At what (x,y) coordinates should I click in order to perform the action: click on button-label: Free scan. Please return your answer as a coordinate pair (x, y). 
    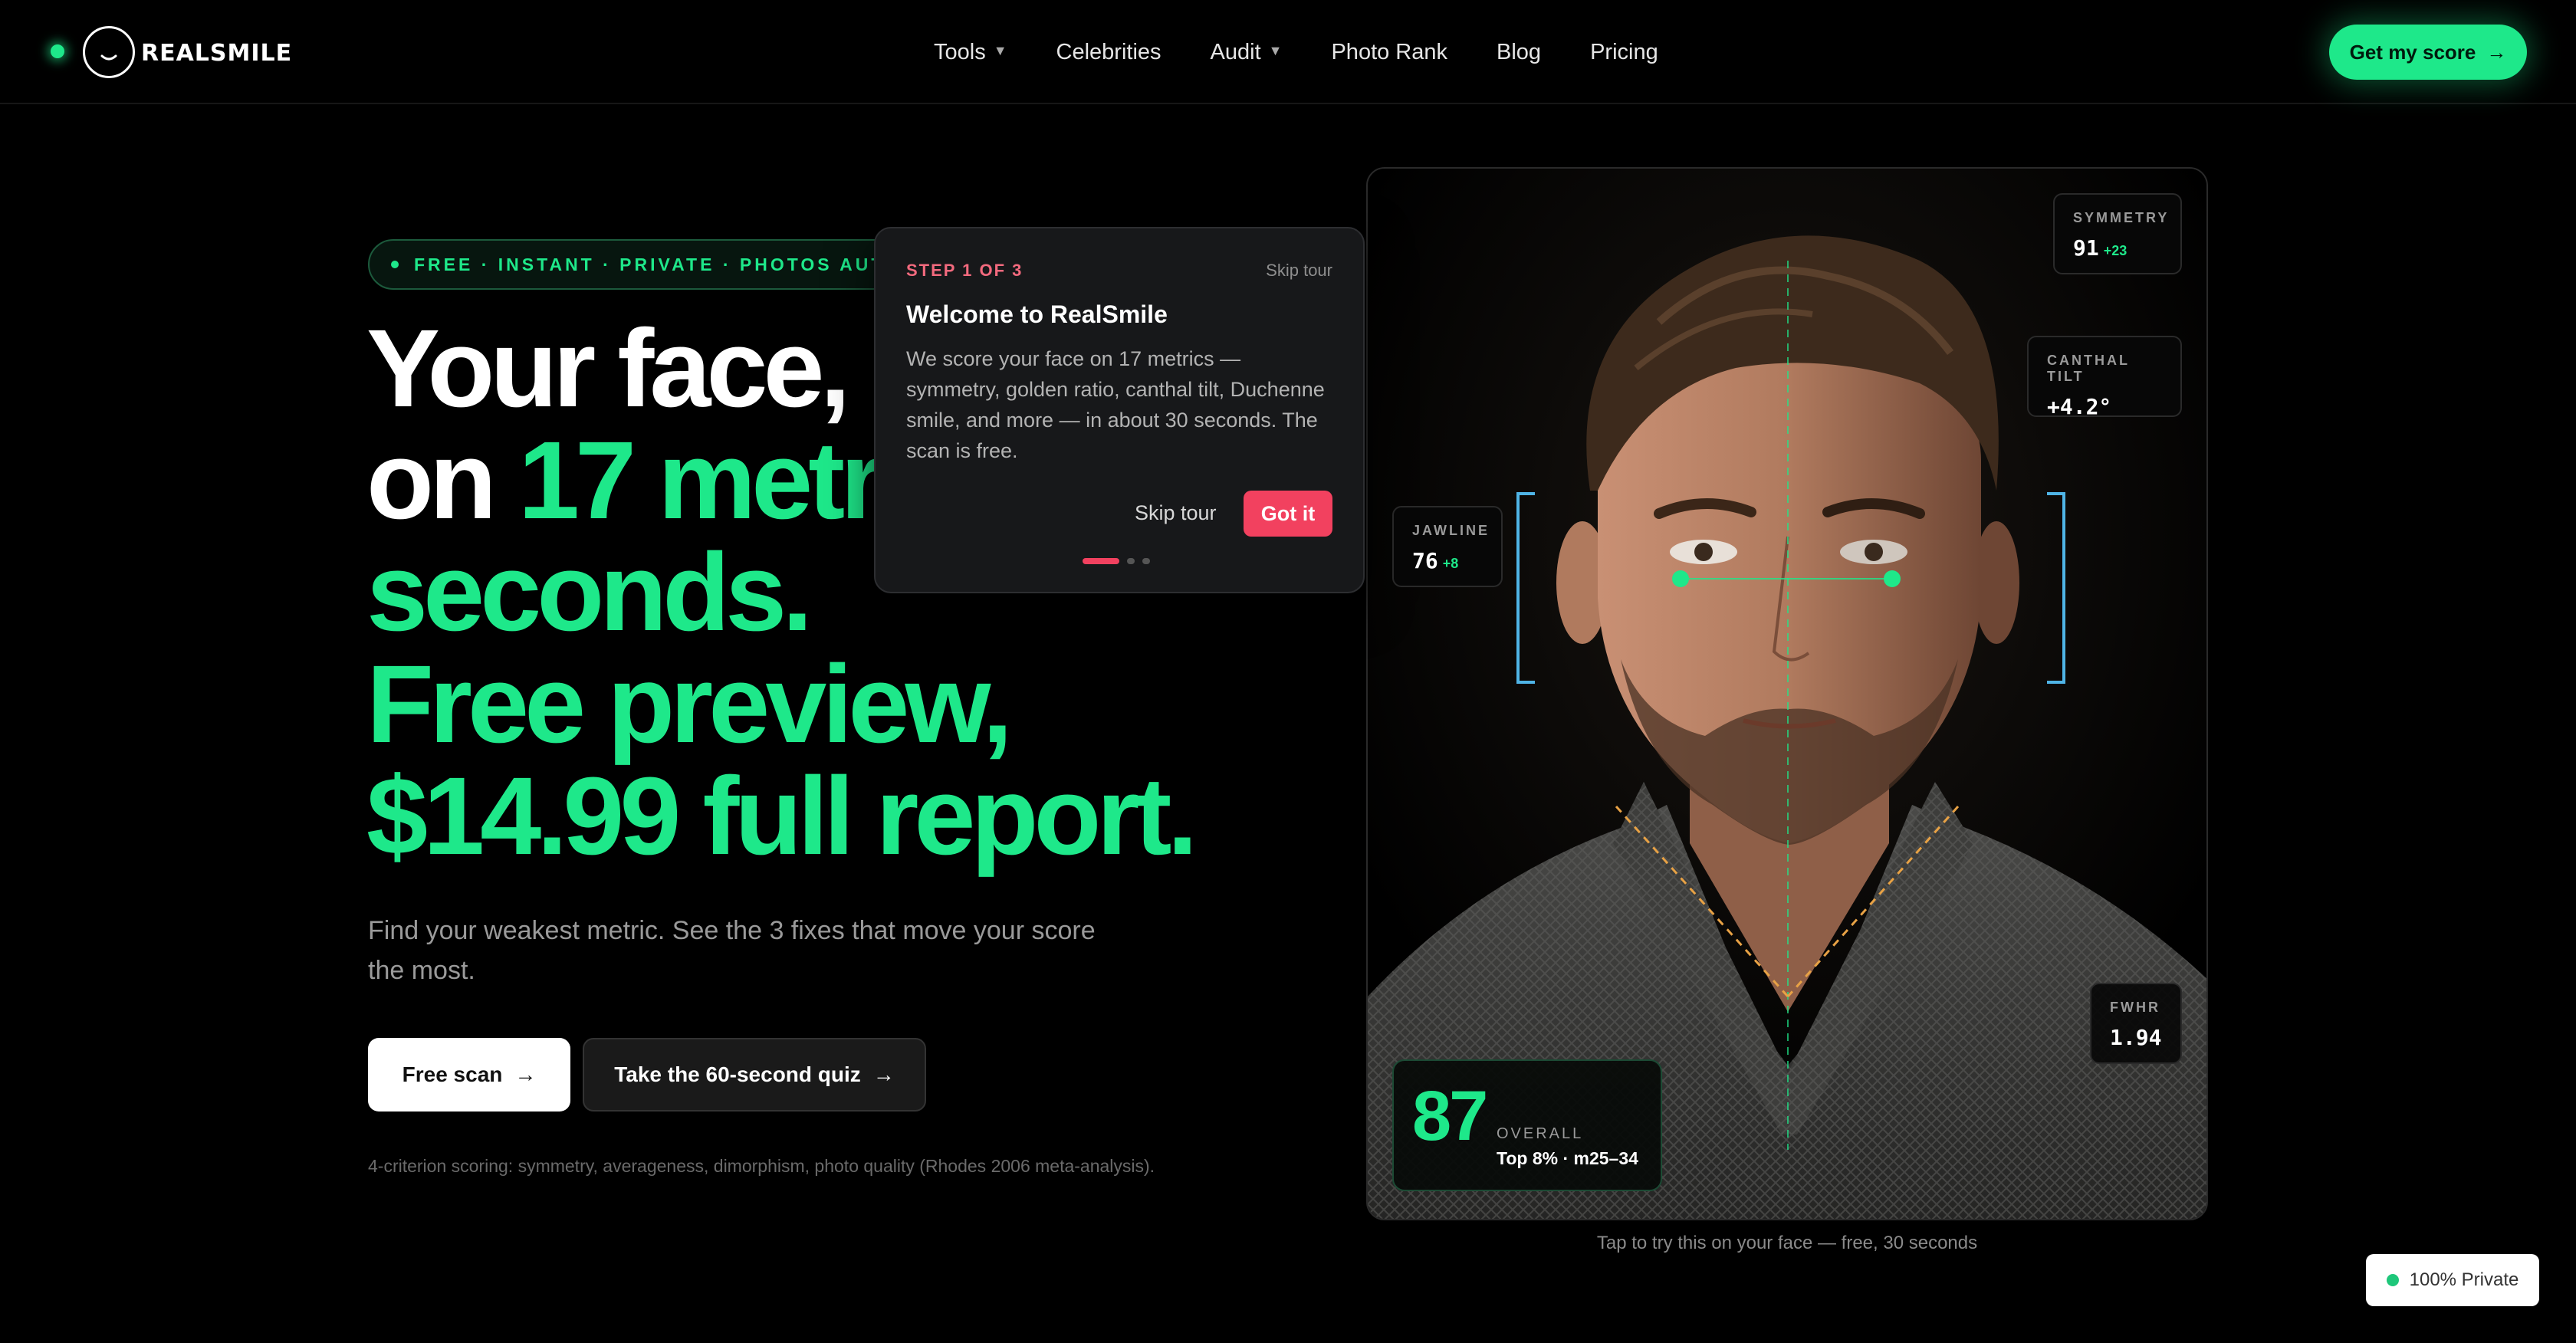
    Looking at the image, I should click on (453, 1074).